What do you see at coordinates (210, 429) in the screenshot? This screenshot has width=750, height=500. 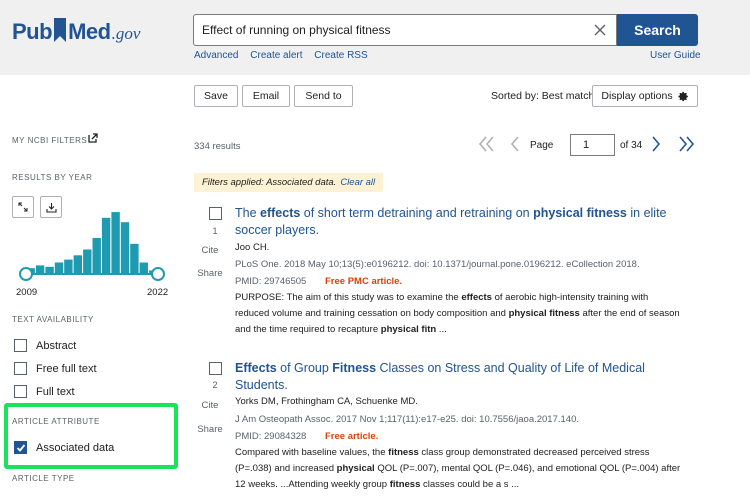 I see `result-2-share-button: Share` at bounding box center [210, 429].